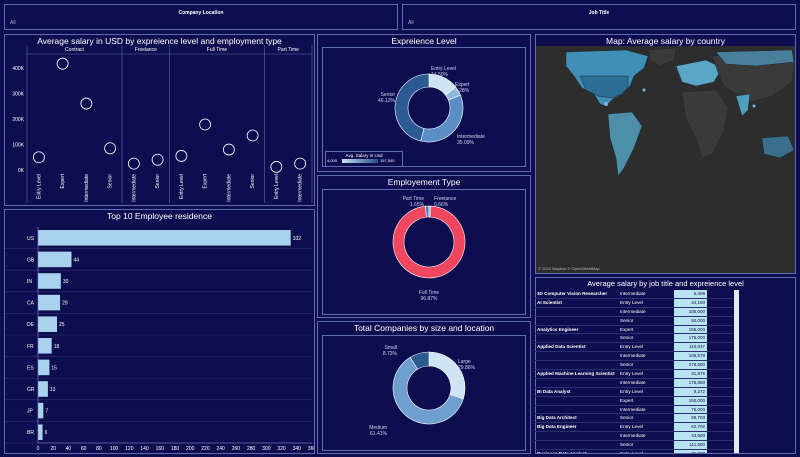 The width and height of the screenshot is (800, 457). What do you see at coordinates (690, 320) in the screenshot?
I see `avg-salary-cell: 50,000` at bounding box center [690, 320].